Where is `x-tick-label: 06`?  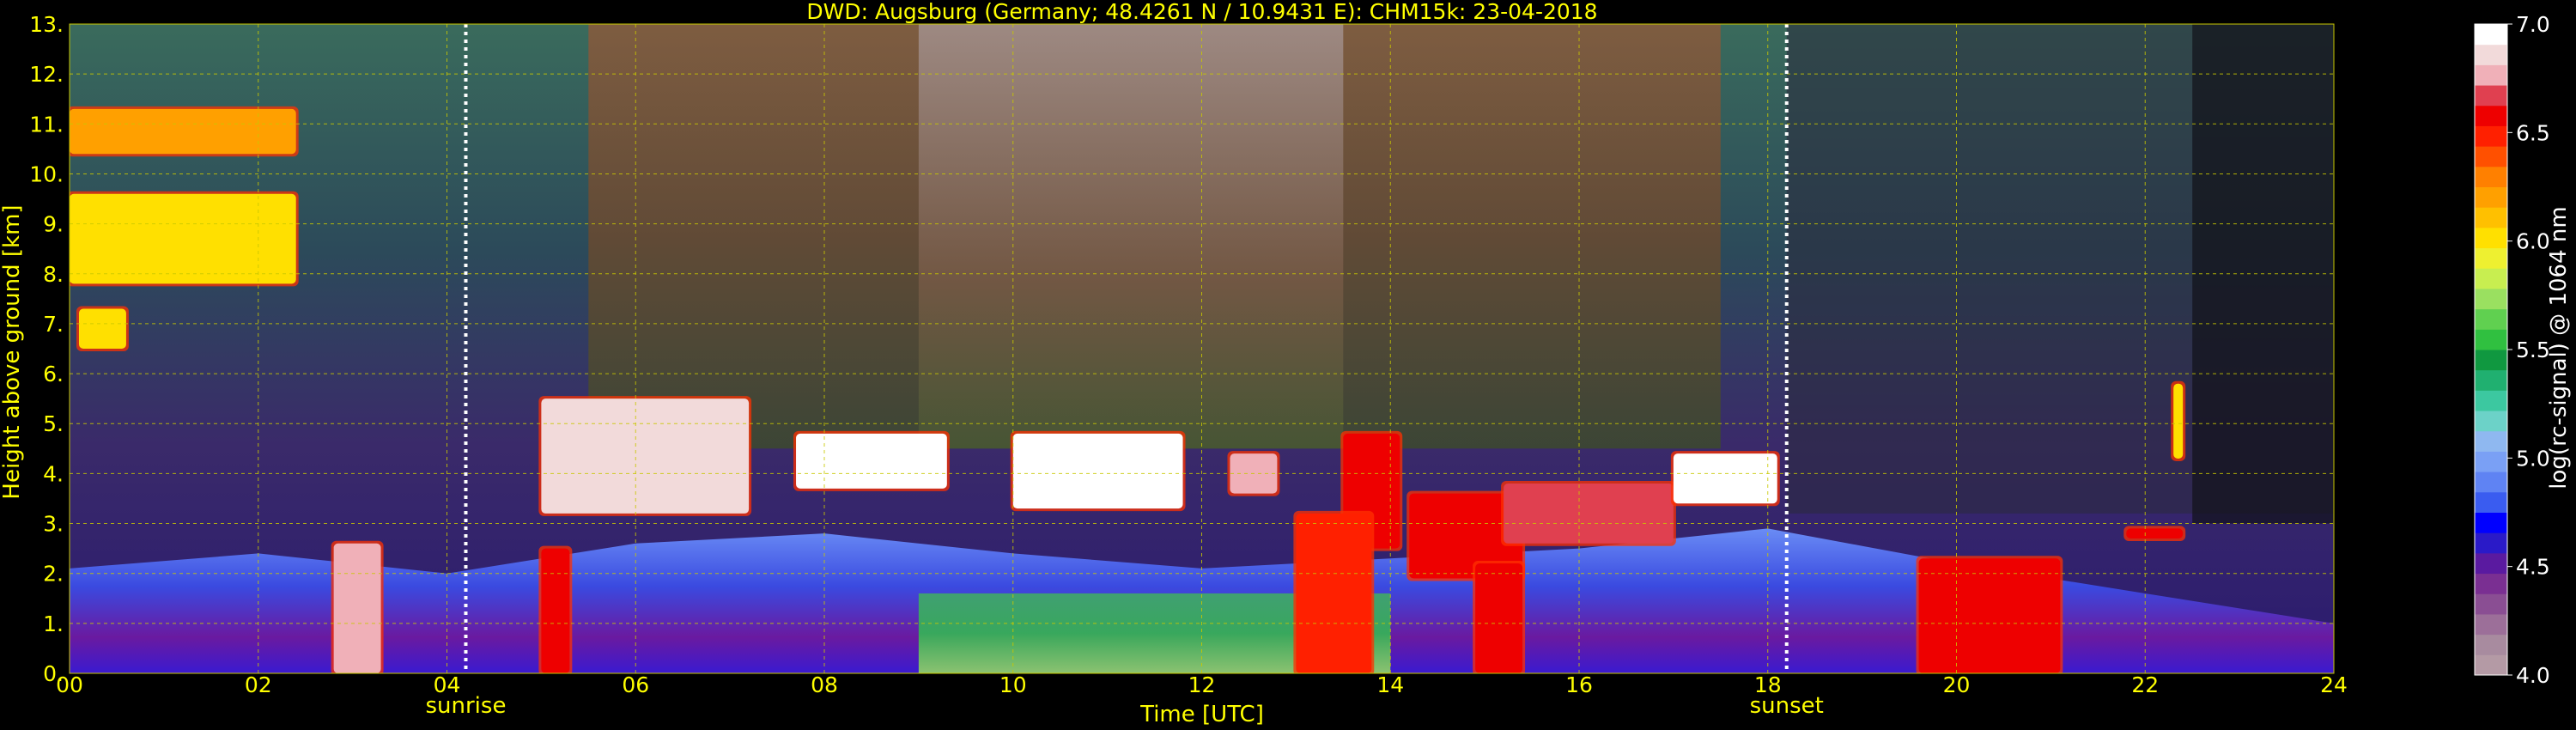 x-tick-label: 06 is located at coordinates (636, 684).